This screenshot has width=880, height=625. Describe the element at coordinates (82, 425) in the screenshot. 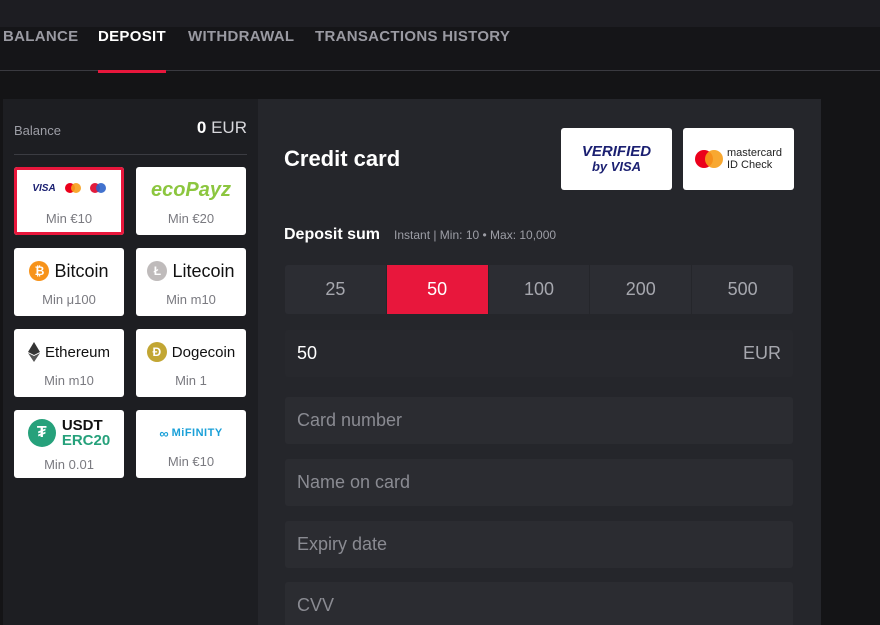

I see `usdt-label: USDT` at that location.